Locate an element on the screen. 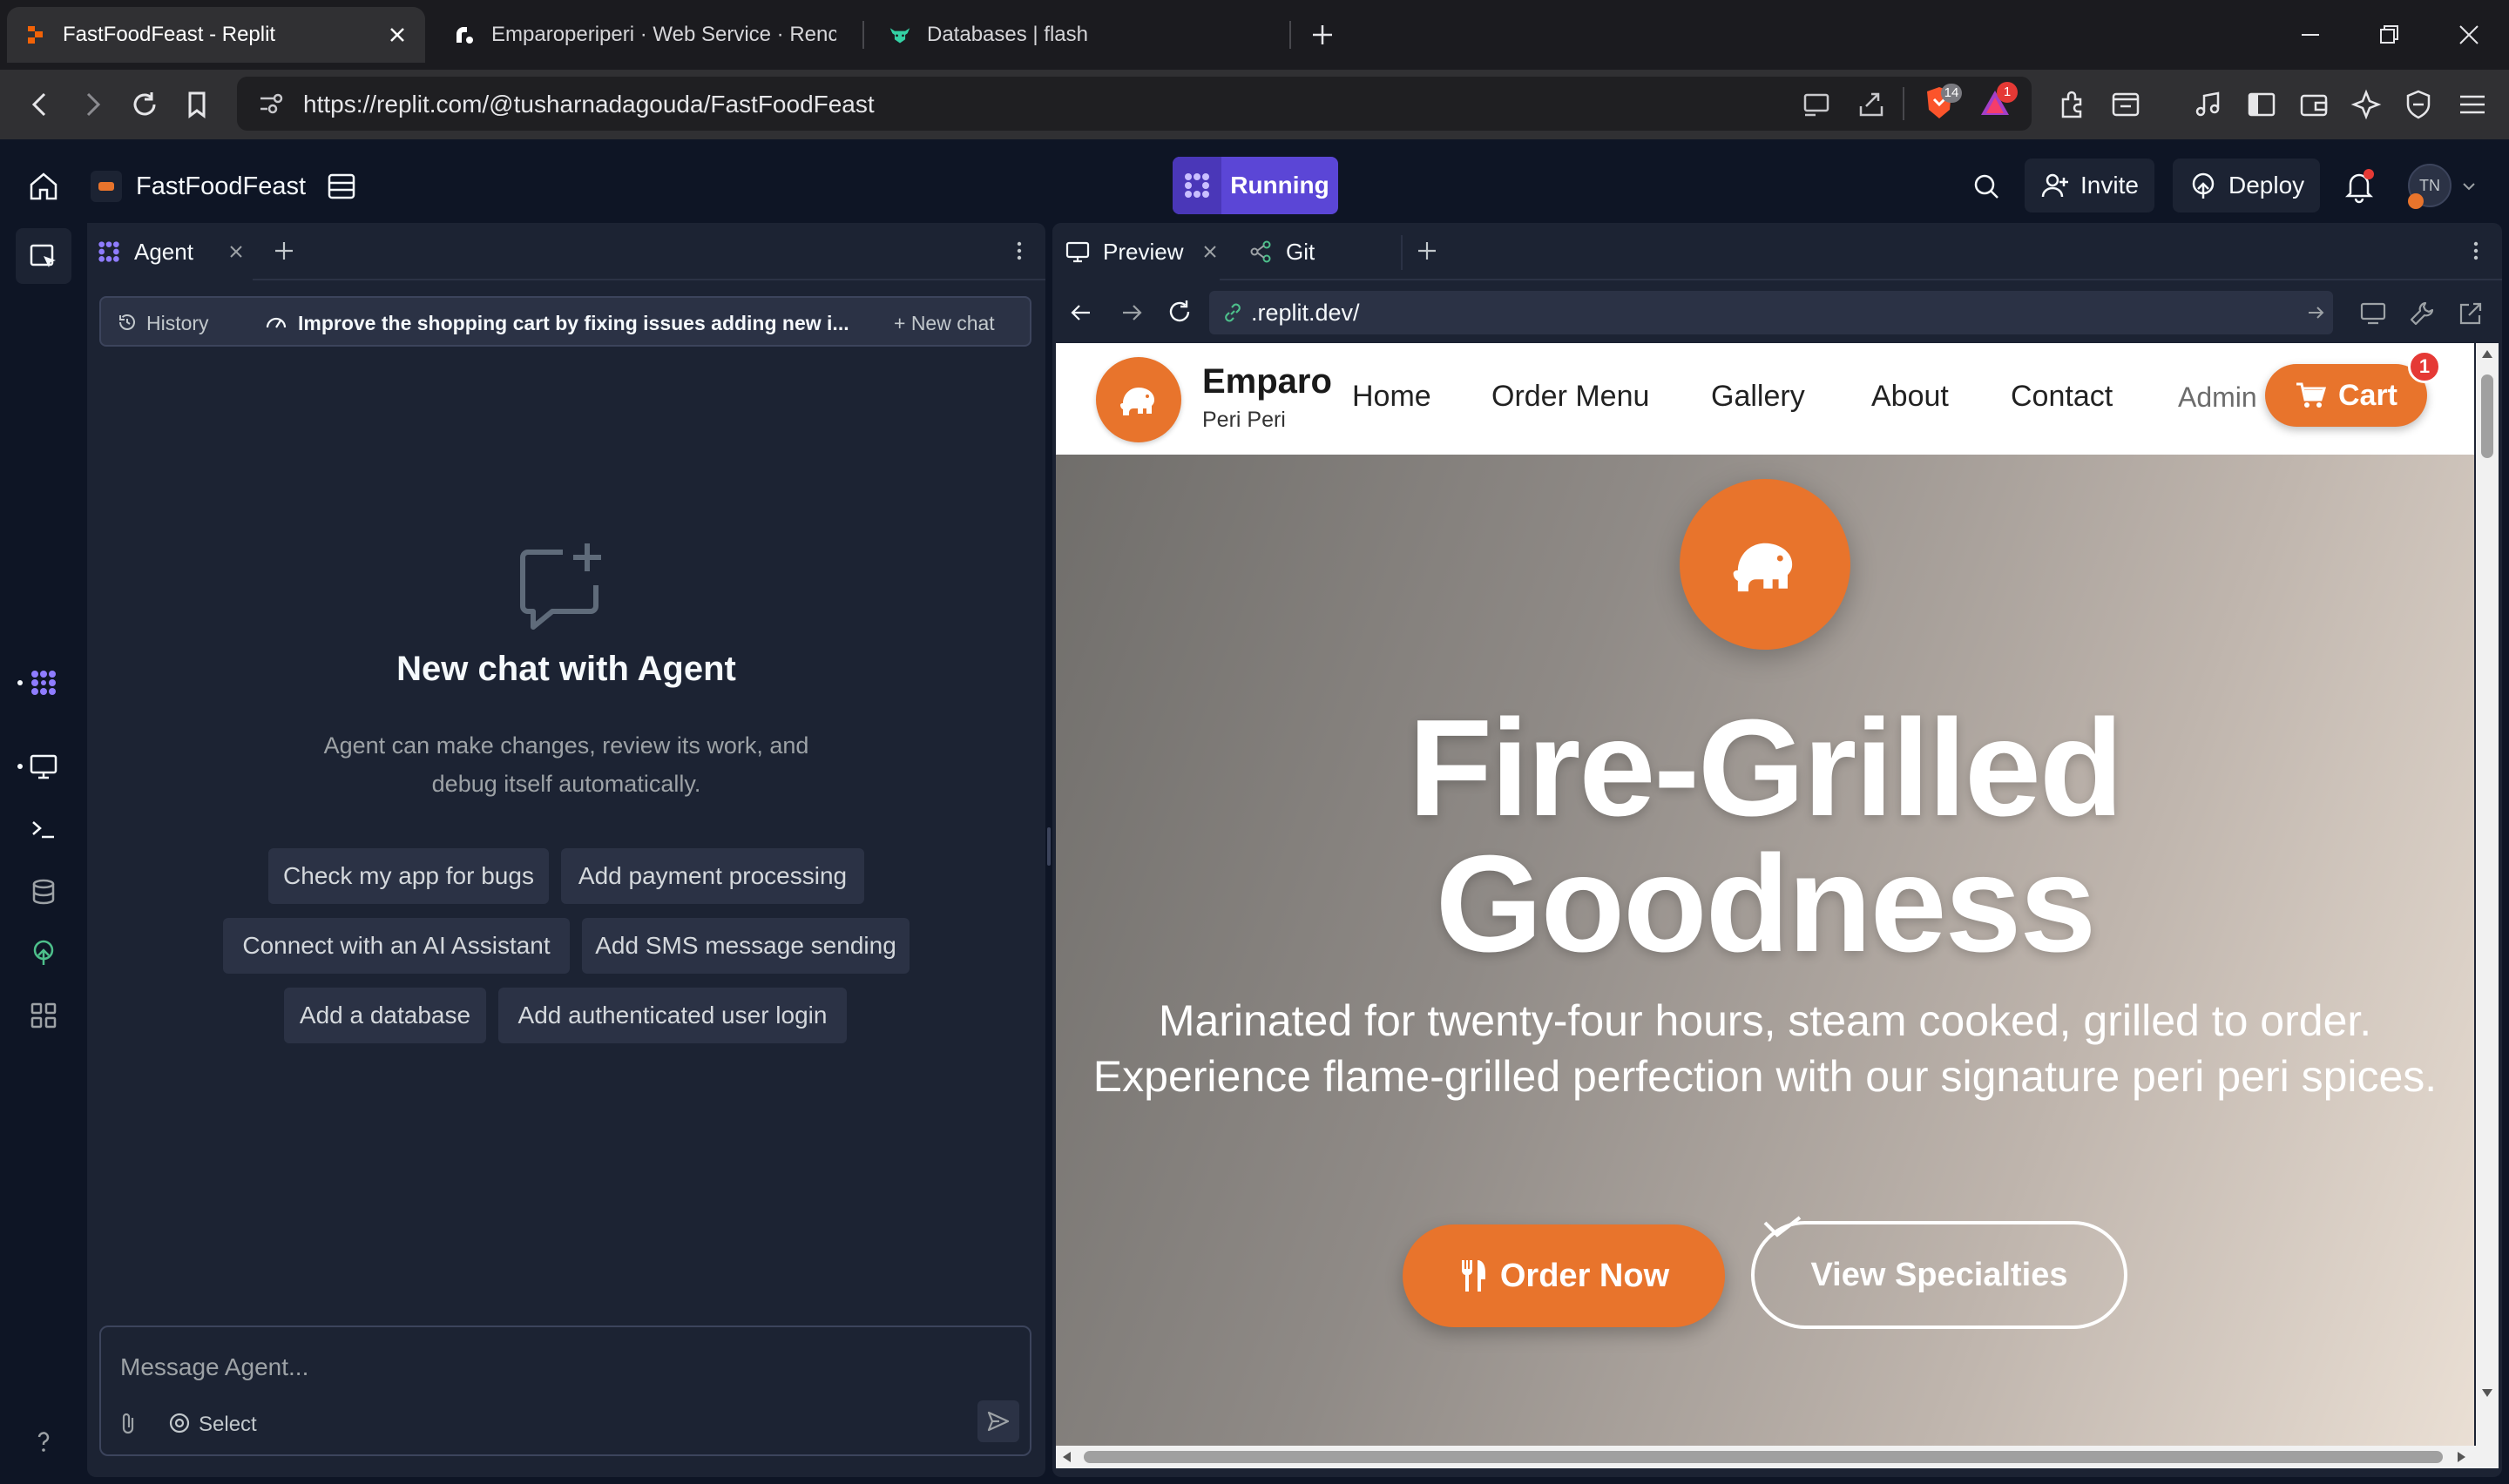 The height and width of the screenshot is (1484, 2509). nav-home: Home is located at coordinates (1391, 397).